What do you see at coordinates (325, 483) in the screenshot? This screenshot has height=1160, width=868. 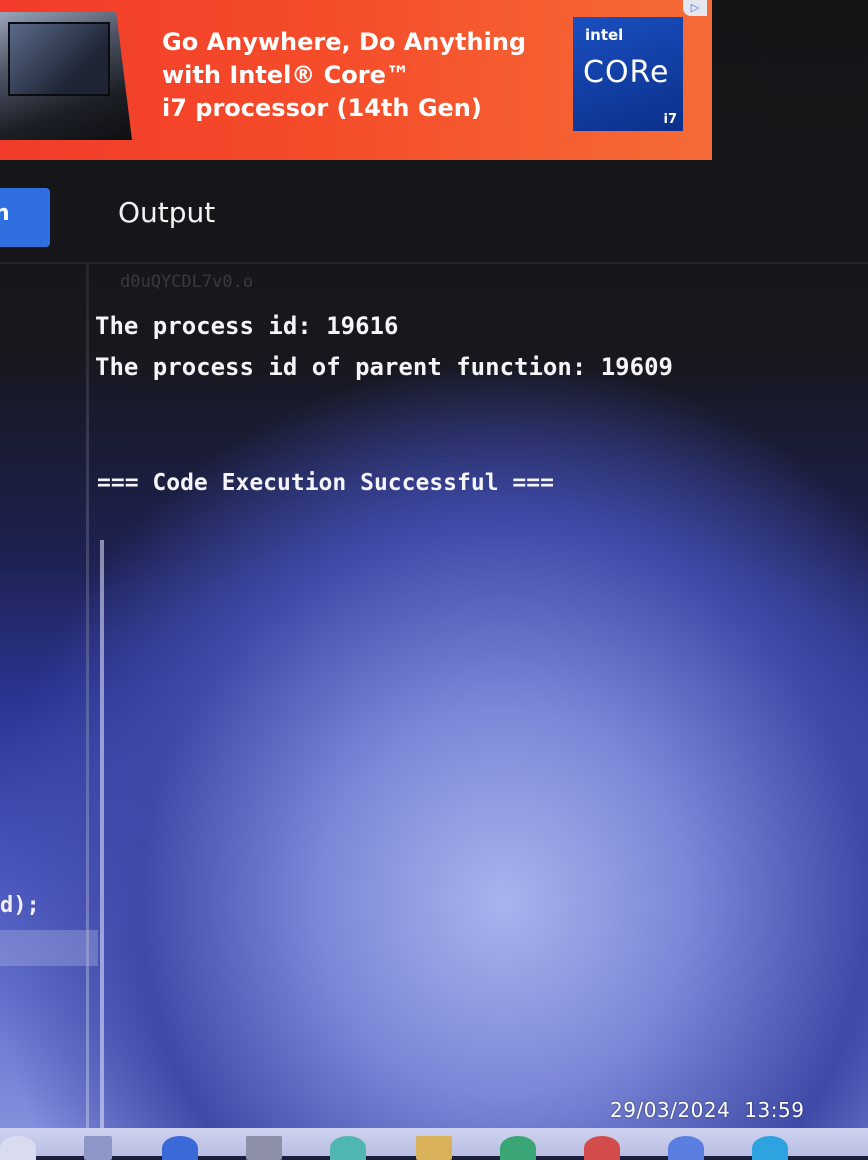 I see `execution-status: === Code Execution Successful ===` at bounding box center [325, 483].